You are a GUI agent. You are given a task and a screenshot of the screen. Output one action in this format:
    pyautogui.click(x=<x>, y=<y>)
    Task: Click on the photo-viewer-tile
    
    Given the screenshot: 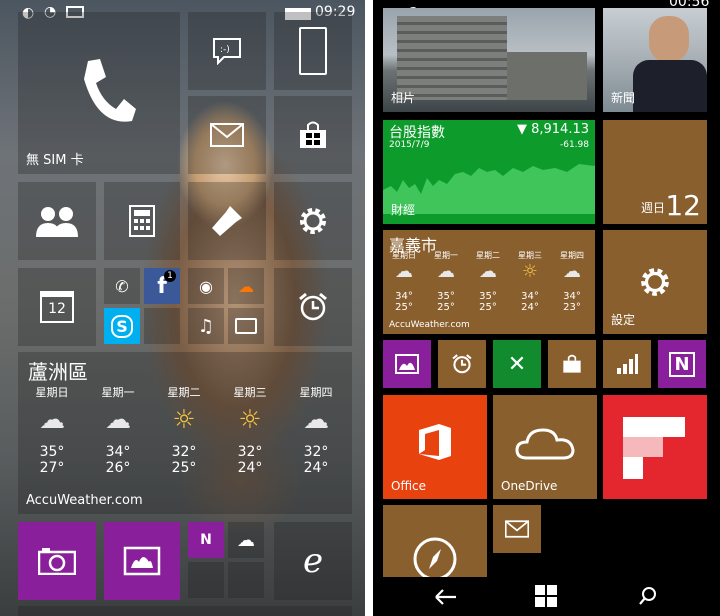 What is the action you would take?
    pyautogui.click(x=407, y=364)
    